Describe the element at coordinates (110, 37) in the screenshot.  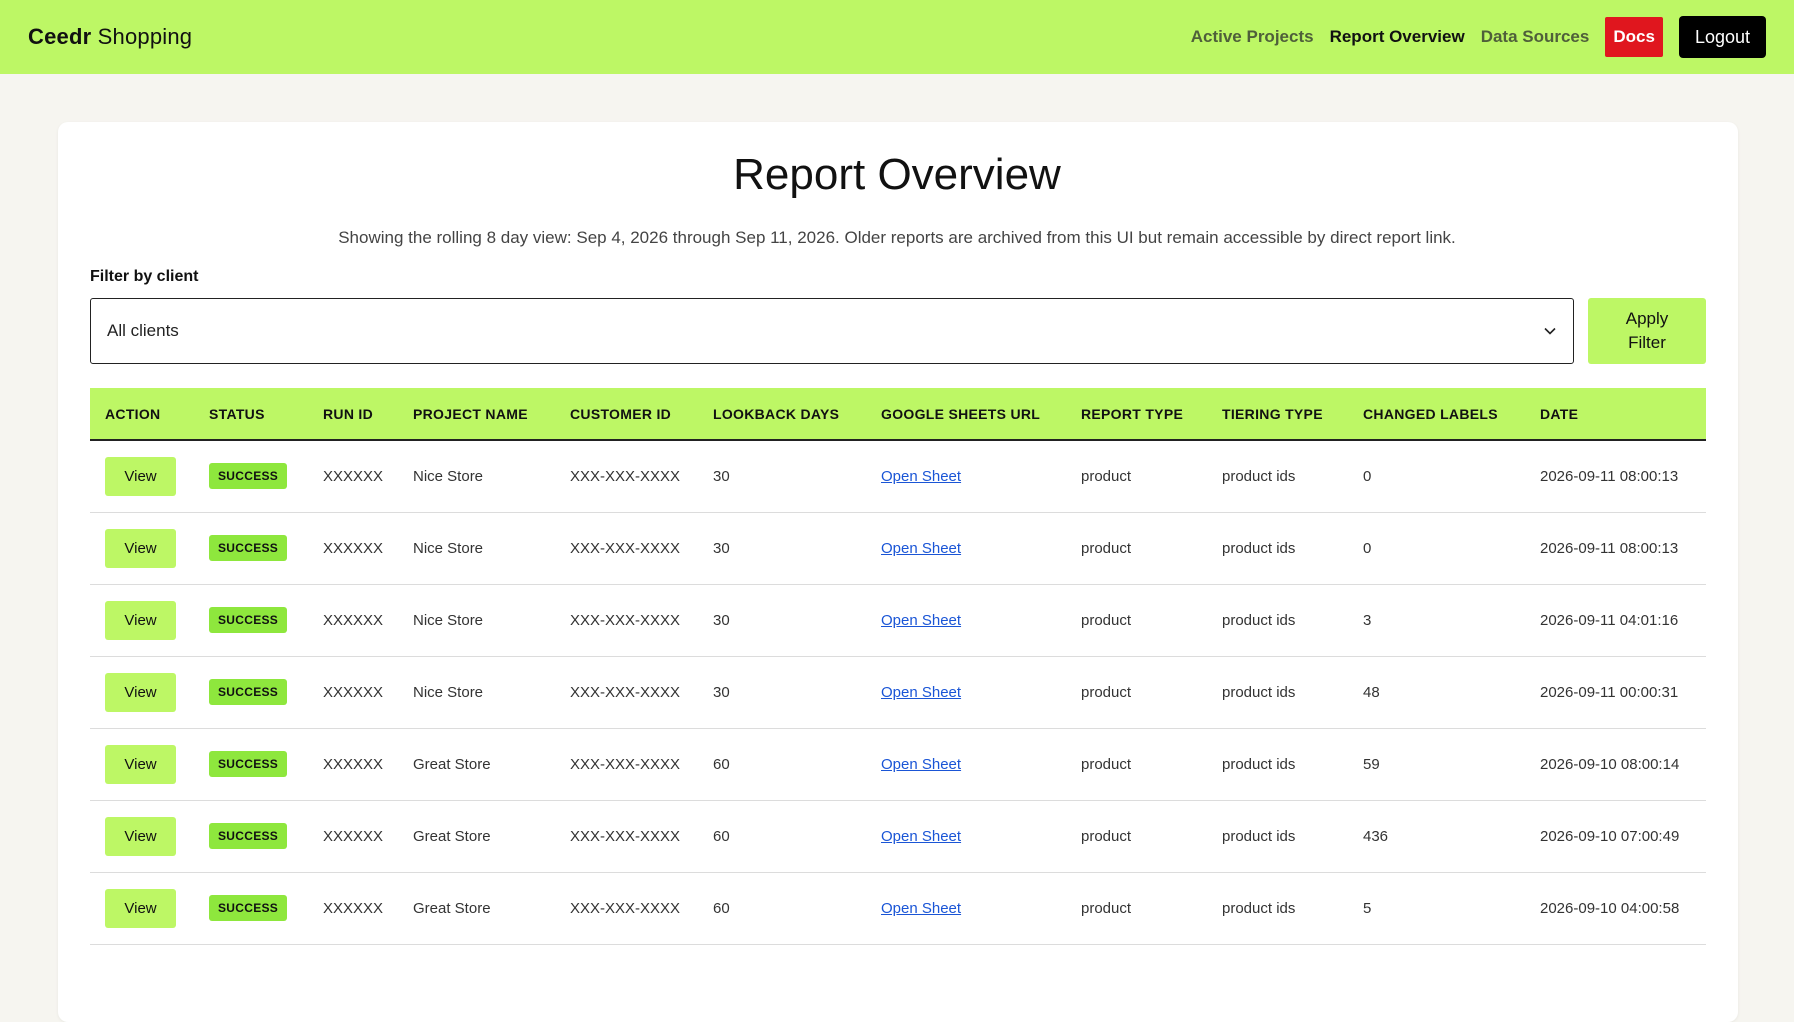
I see `brand-logo: Ceedr Shopping` at that location.